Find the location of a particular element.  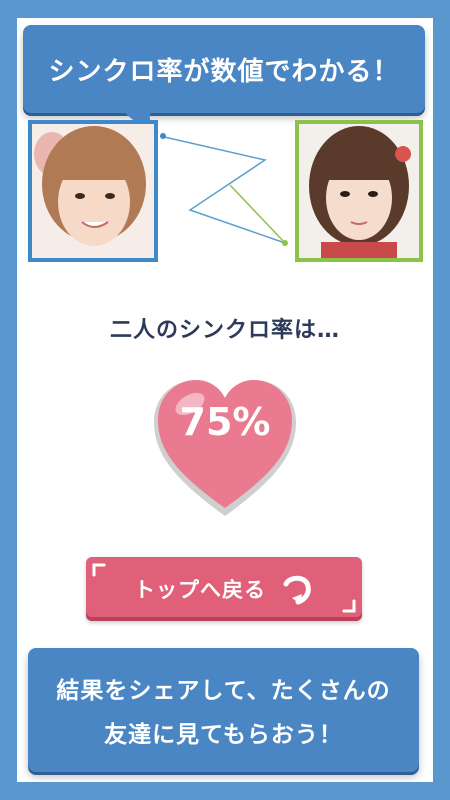

share-line-2: 友達に見てもらおう！ is located at coordinates (223, 735).